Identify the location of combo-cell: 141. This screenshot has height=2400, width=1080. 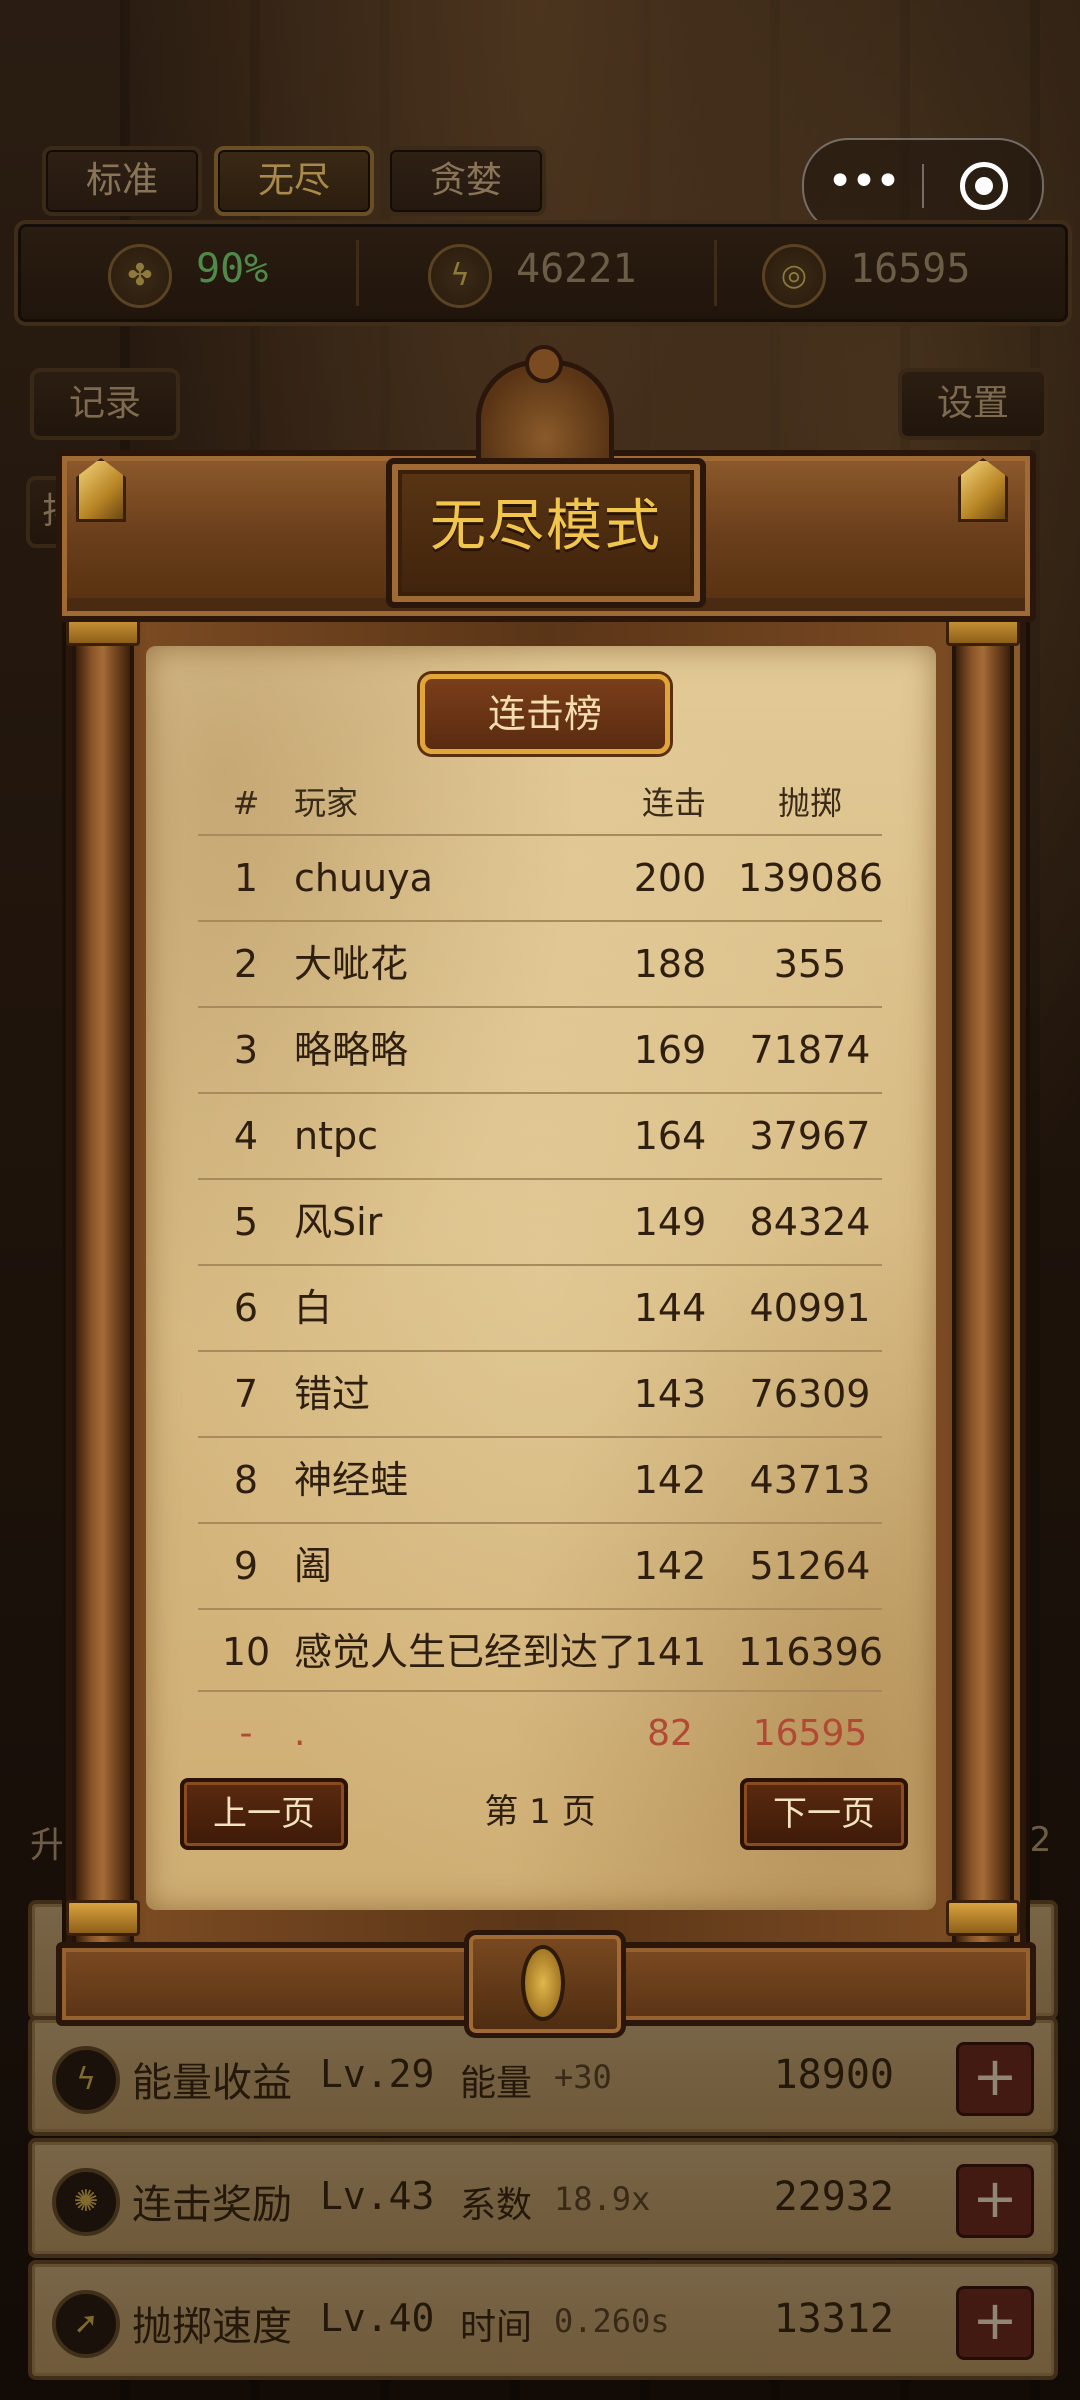
(670, 1652).